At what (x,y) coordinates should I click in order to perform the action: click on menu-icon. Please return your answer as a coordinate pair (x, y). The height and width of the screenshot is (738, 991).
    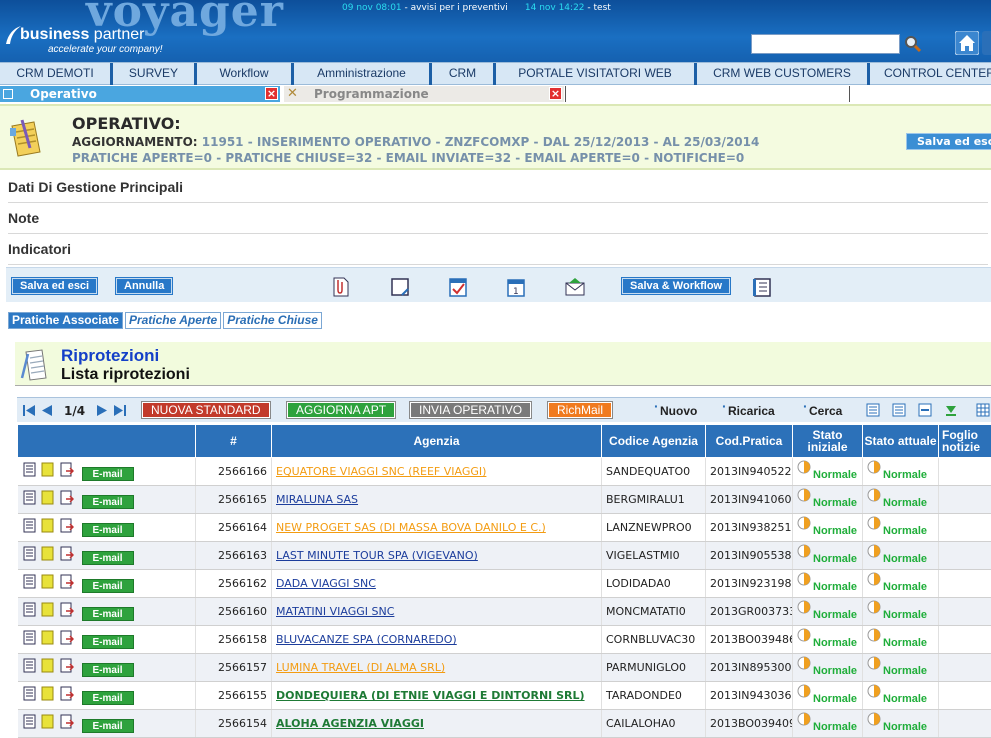
    Looking at the image, I should click on (986, 43).